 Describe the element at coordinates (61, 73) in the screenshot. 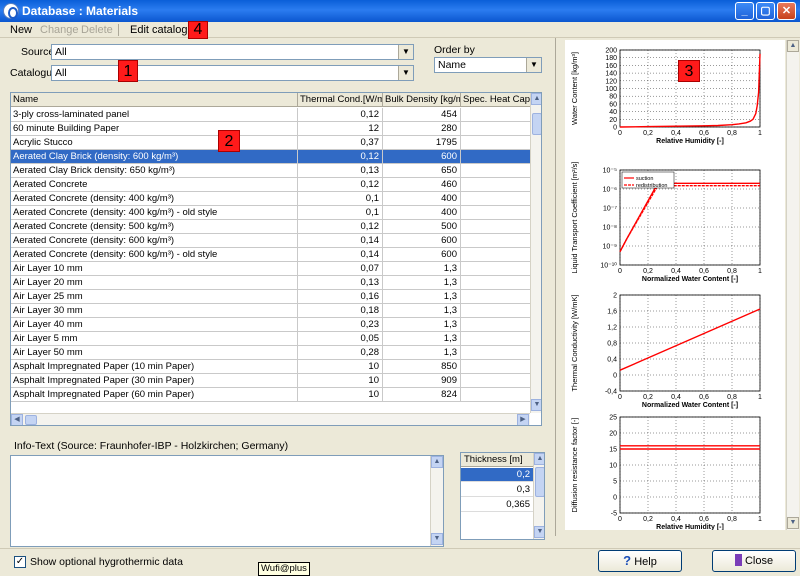

I see `catalogue-value: All` at that location.